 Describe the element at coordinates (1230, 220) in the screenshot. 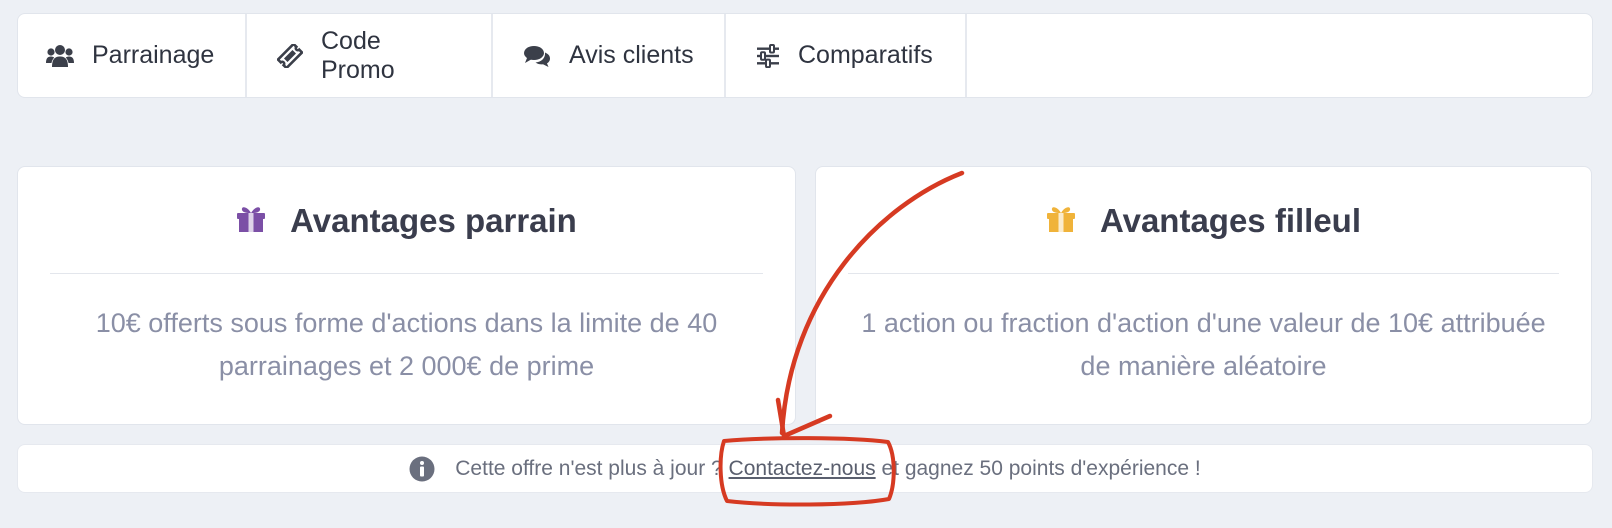

I see `card-title: Avantages filleul` at that location.